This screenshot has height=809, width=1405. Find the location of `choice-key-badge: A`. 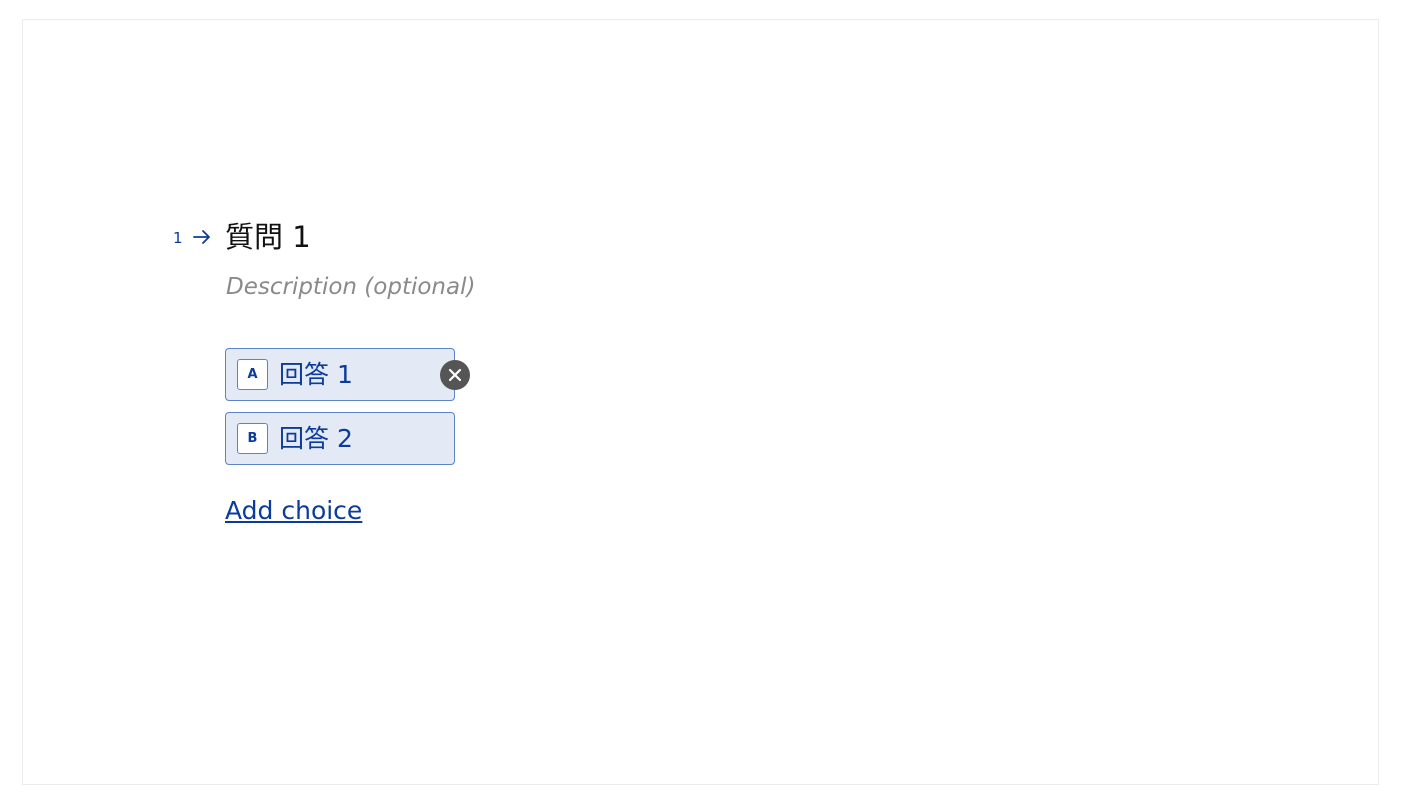

choice-key-badge: A is located at coordinates (252, 374).